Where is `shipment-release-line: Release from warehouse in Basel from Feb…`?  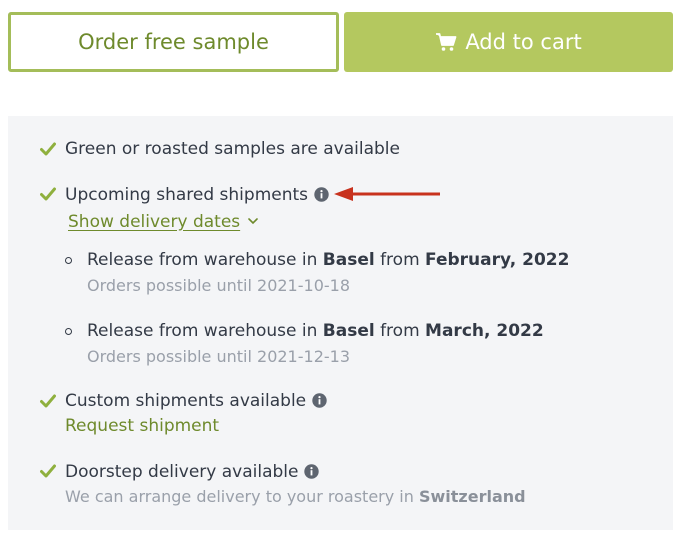
shipment-release-line: Release from warehouse in Basel from Feb… is located at coordinates (328, 260).